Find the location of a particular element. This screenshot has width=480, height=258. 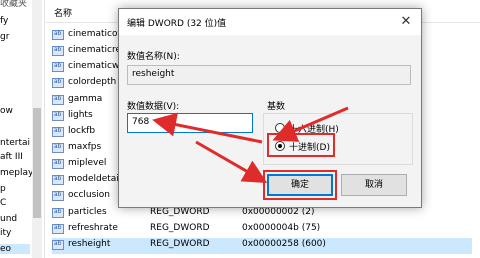

value-data: 0x0000004b (75) is located at coordinates (281, 228).